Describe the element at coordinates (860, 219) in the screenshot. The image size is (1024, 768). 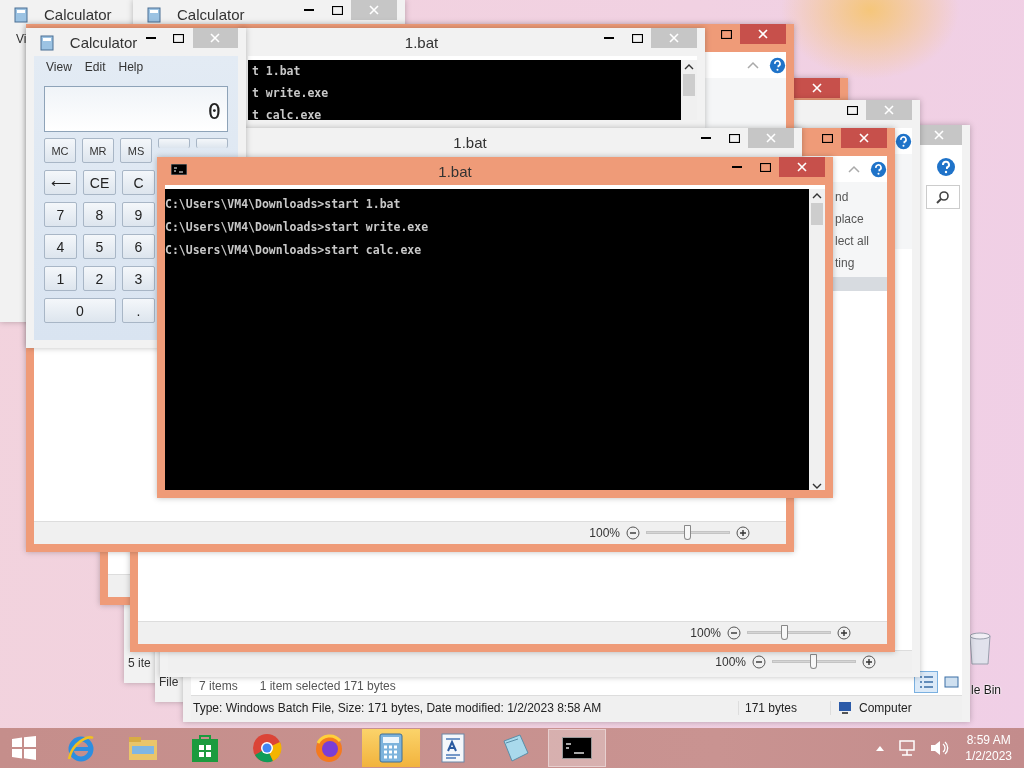
I see `ribbon-command: place` at that location.